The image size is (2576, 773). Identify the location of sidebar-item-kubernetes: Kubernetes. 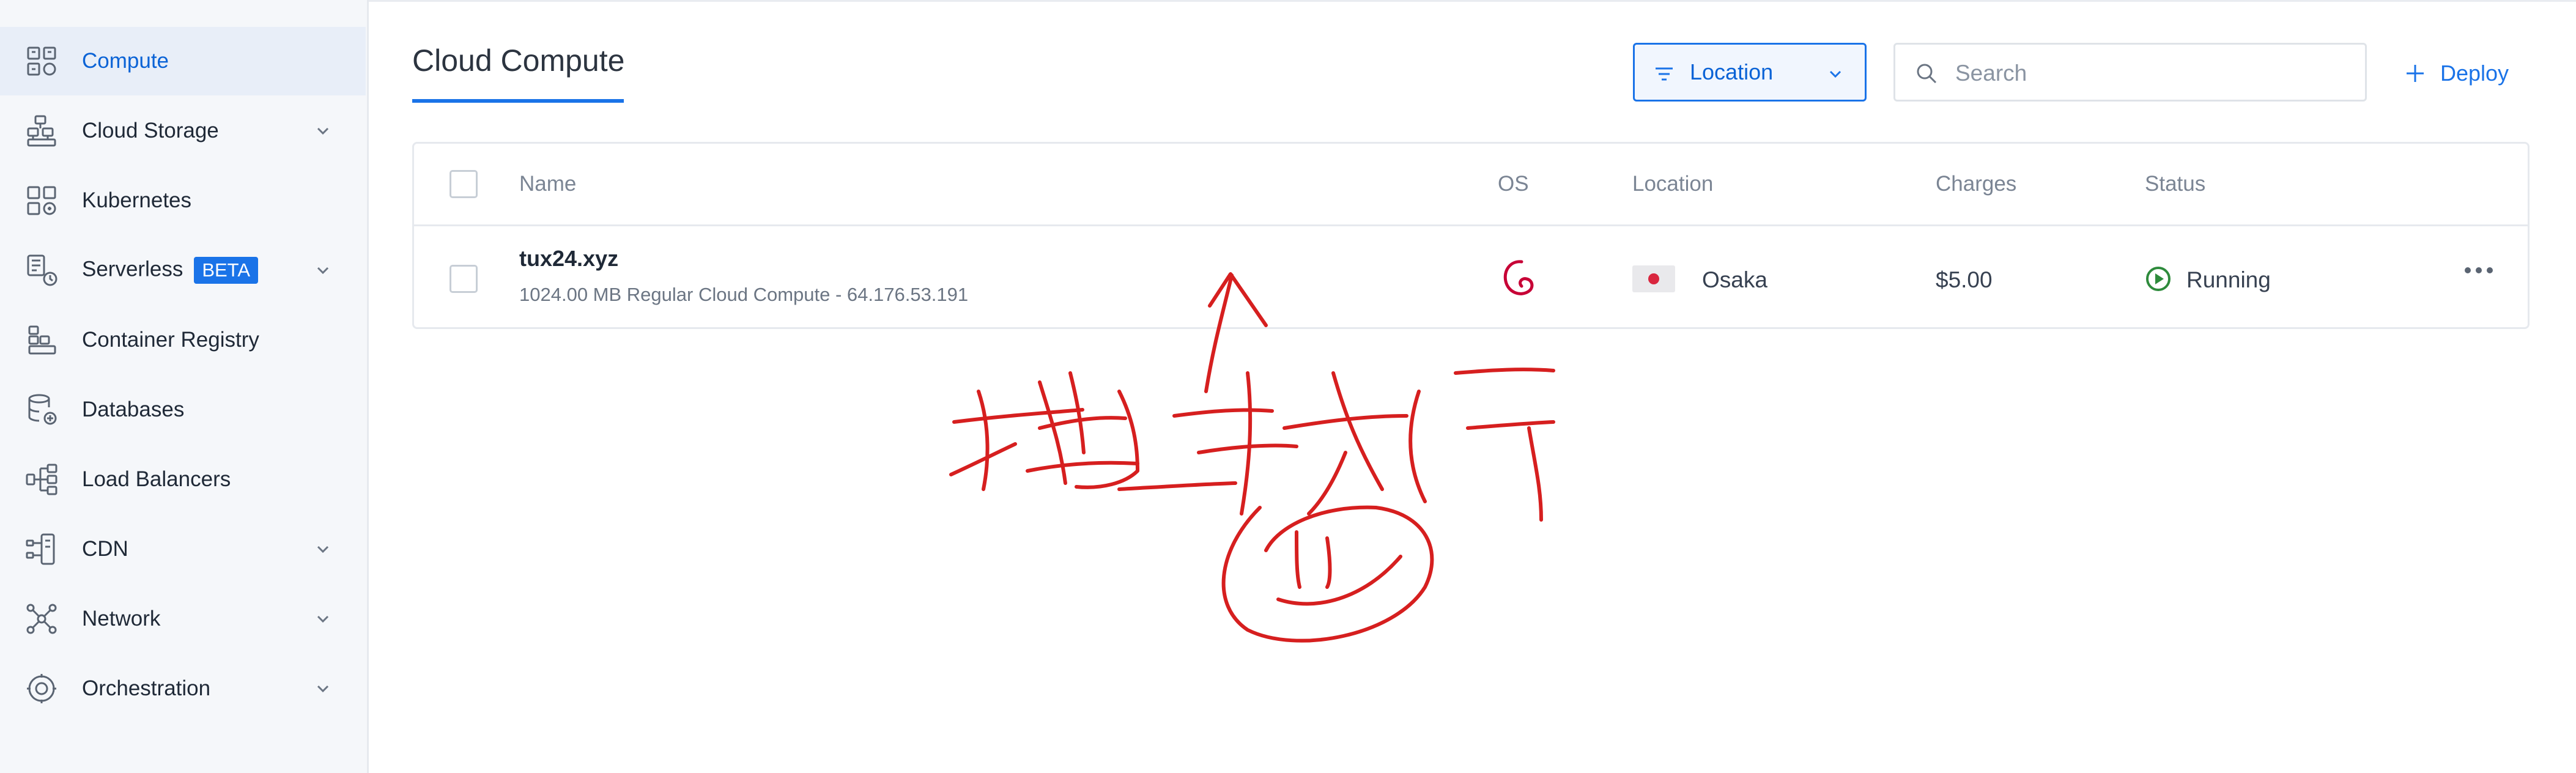
(183, 201).